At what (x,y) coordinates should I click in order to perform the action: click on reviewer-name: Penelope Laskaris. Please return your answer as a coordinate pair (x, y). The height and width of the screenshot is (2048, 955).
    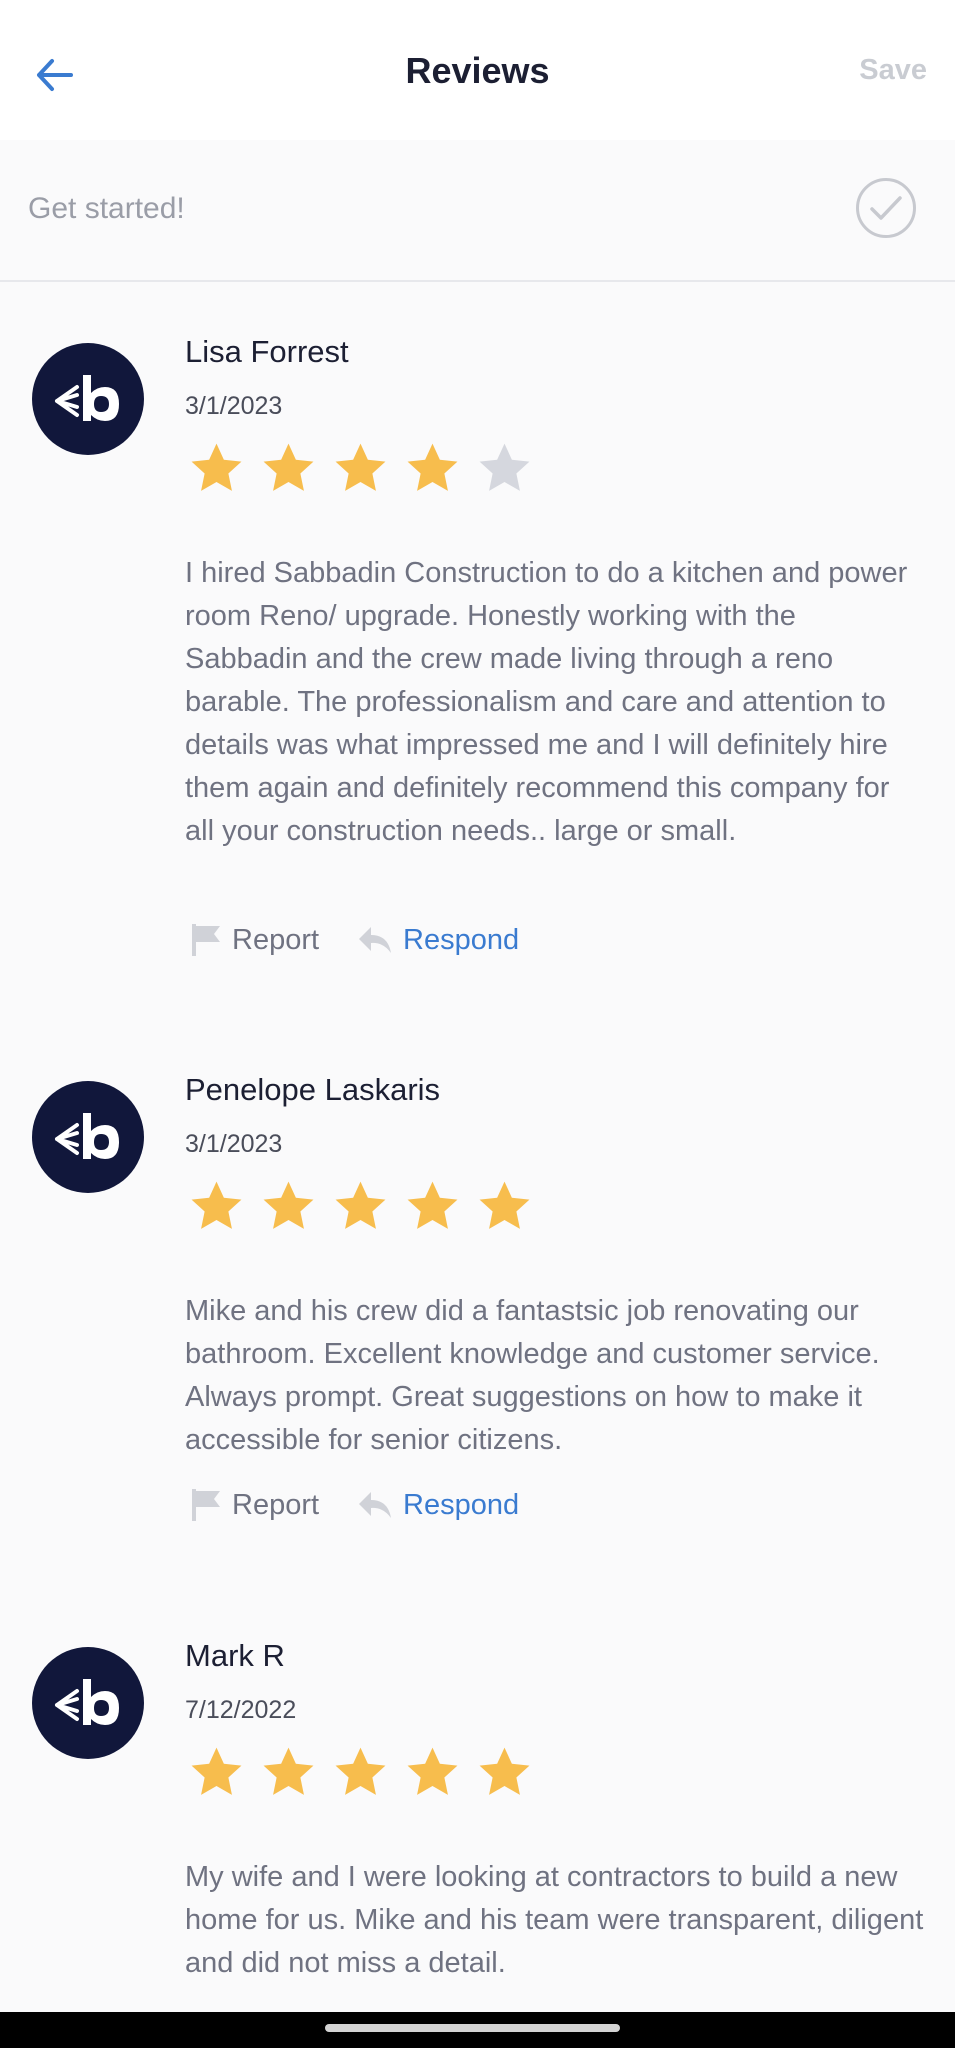
    Looking at the image, I should click on (313, 1089).